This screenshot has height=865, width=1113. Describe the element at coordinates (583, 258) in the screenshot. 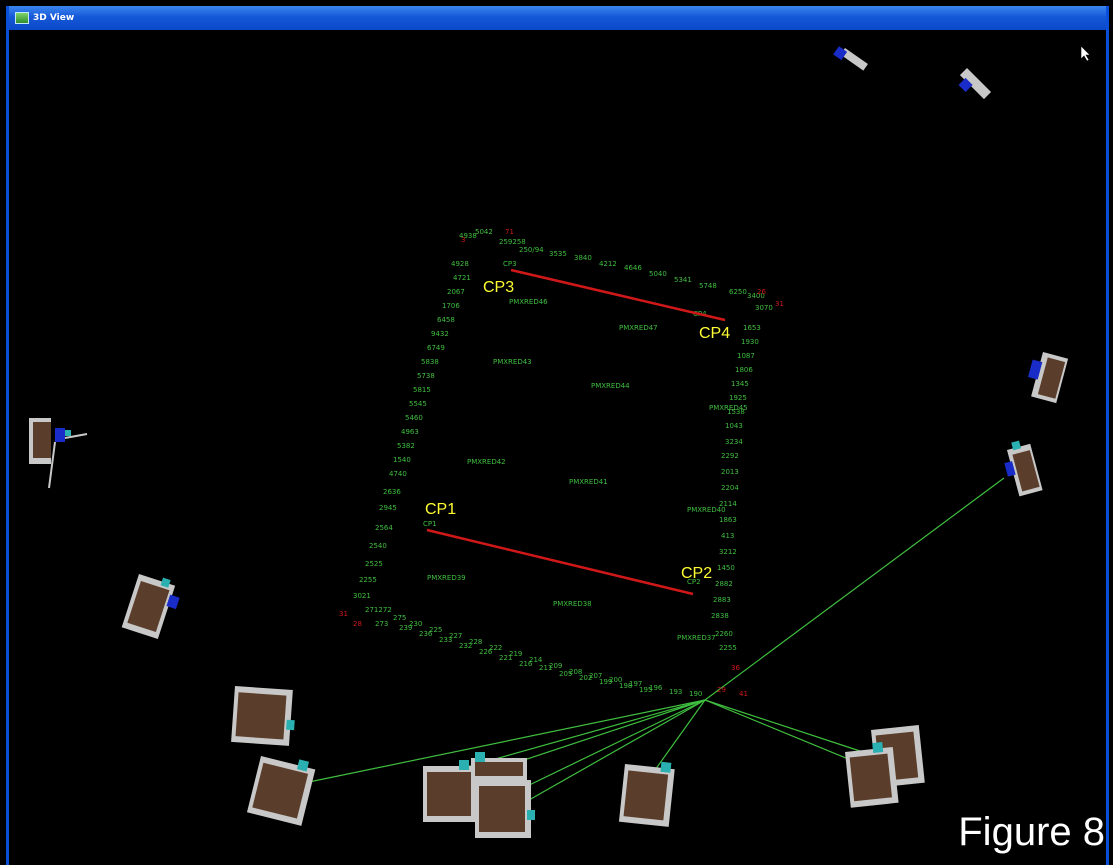

I see `svg-text: 3840` at that location.